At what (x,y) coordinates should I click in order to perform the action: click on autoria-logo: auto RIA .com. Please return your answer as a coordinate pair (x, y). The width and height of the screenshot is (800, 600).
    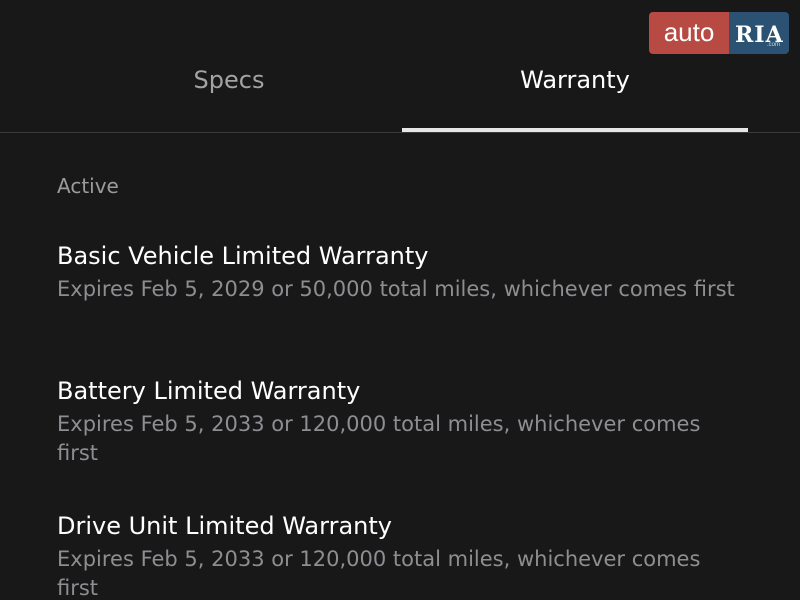
    Looking at the image, I should click on (719, 33).